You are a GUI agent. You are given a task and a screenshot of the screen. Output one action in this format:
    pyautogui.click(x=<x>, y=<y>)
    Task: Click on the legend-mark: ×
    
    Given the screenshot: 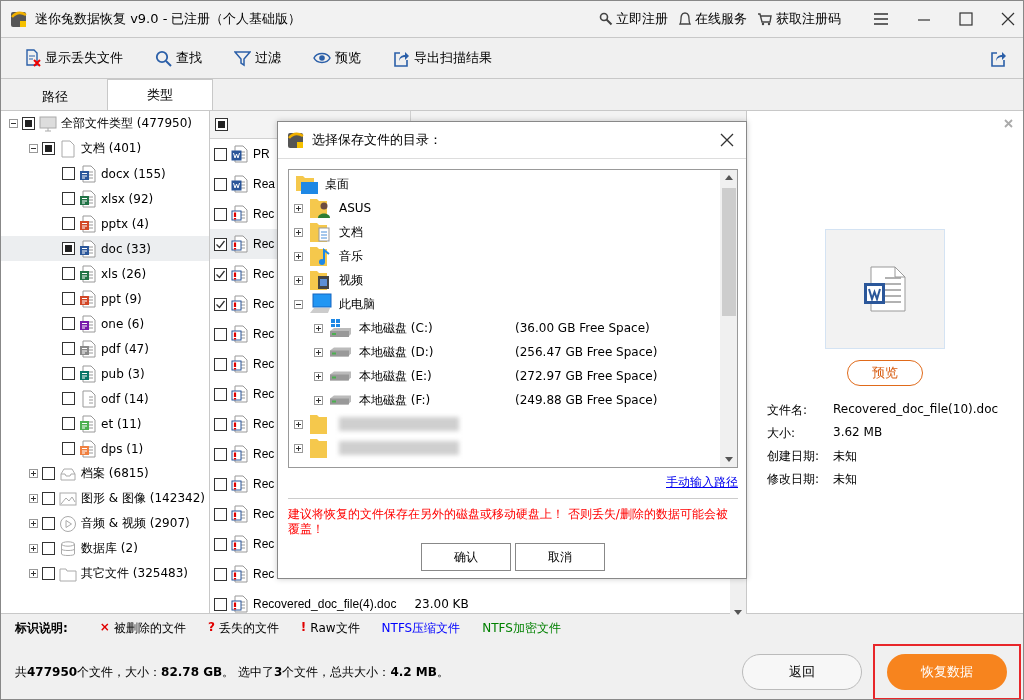 What is the action you would take?
    pyautogui.click(x=104, y=627)
    